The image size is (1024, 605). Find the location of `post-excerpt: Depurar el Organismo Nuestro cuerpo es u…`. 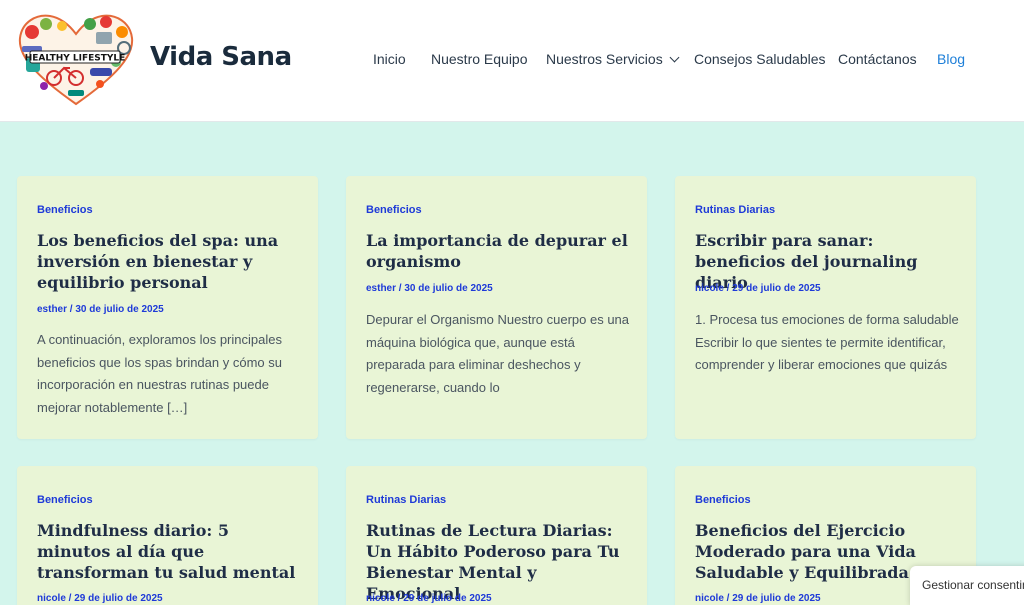

post-excerpt: Depurar el Organismo Nuestro cuerpo es u… is located at coordinates (498, 353).